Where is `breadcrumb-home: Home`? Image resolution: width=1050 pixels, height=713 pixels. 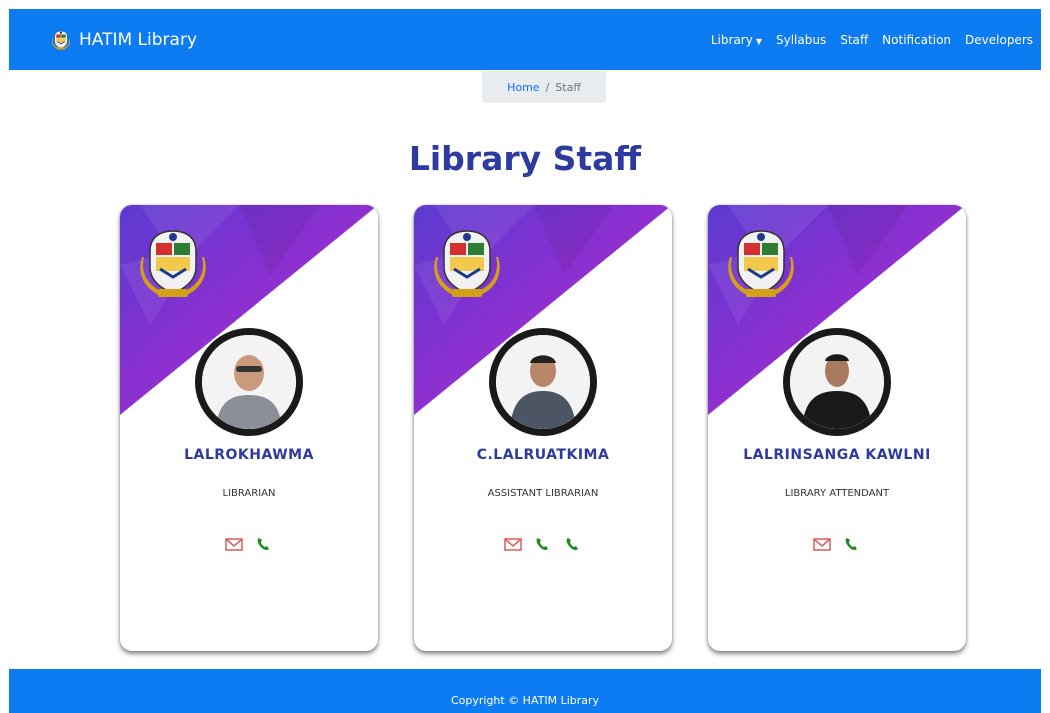 breadcrumb-home: Home is located at coordinates (523, 87).